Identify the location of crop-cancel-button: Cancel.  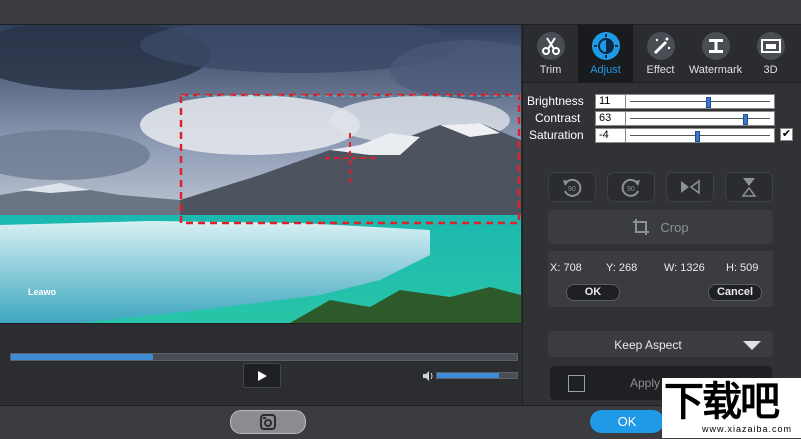
(735, 292).